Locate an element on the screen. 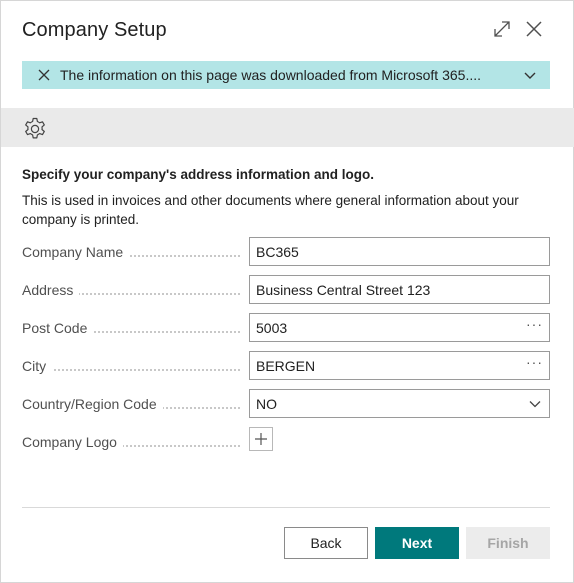  city-row: City BERGEN ··· is located at coordinates (286, 365).